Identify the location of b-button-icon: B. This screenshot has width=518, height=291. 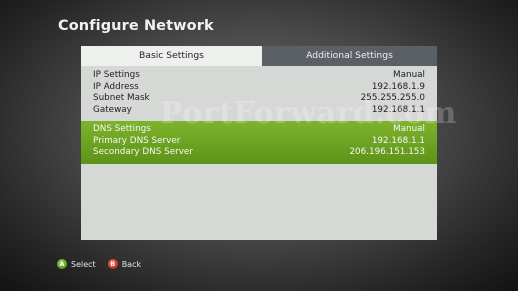
(112, 264).